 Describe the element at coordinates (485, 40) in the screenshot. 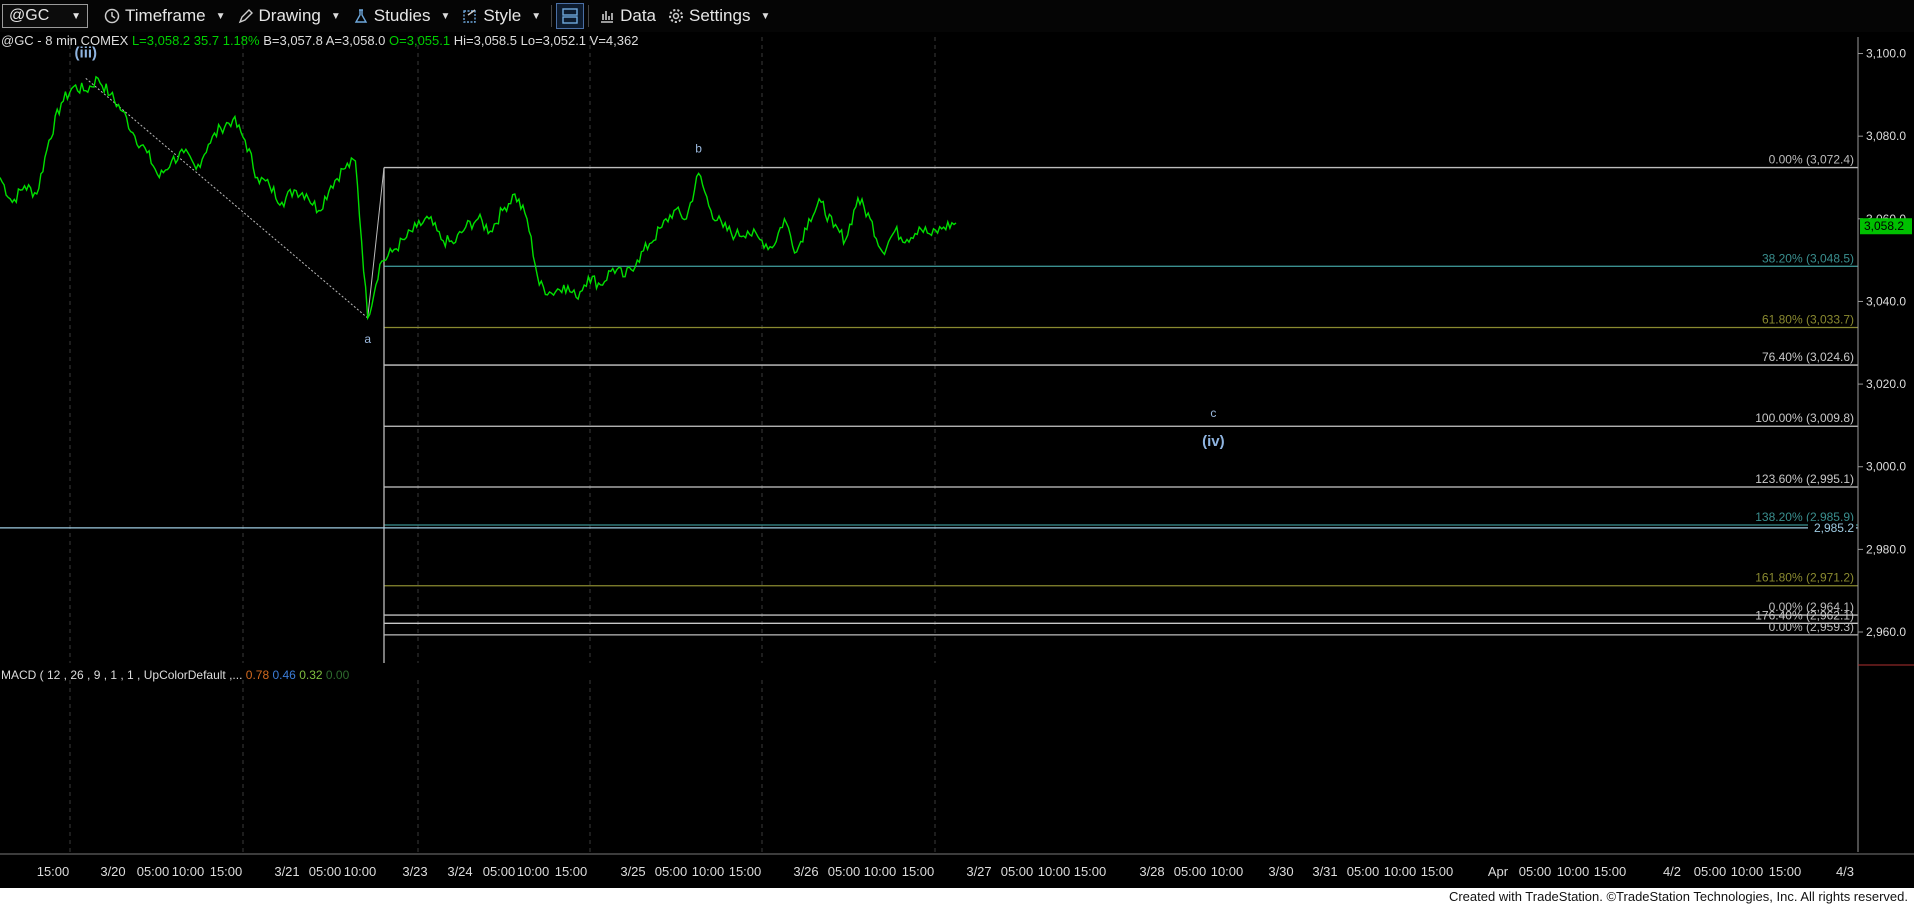

I see `high-value: Hi=3,058.5` at that location.